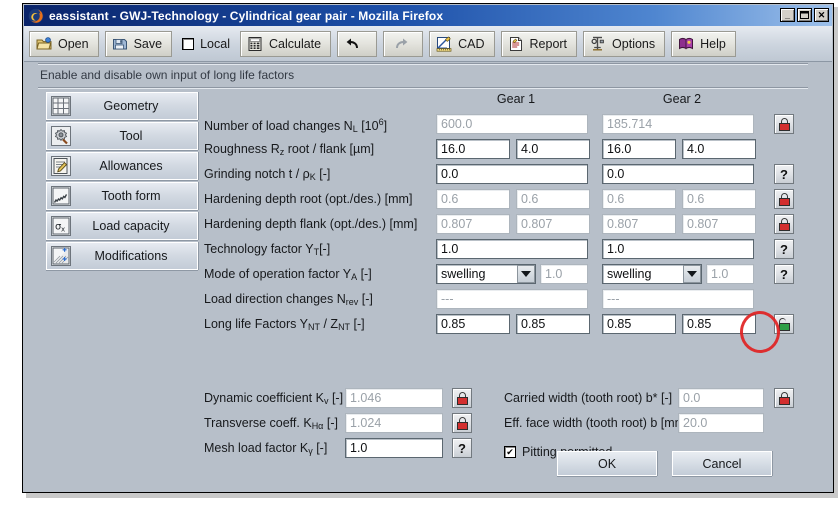 Image resolution: width=838 pixels, height=506 pixels. What do you see at coordinates (131, 226) in the screenshot?
I see `sidebar-item-load-capacity-label: Load capacity` at bounding box center [131, 226].